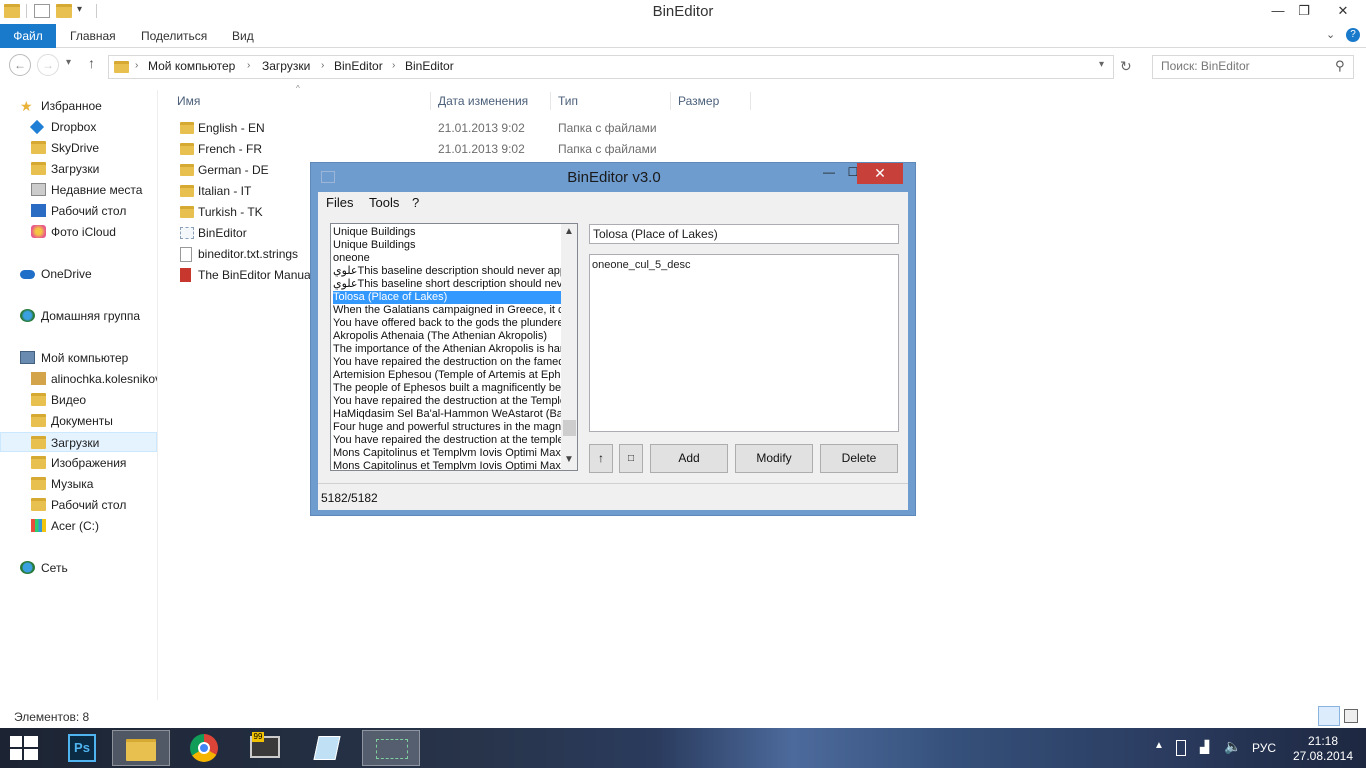 This screenshot has width=1366, height=768. What do you see at coordinates (78, 169) in the screenshot?
I see `nav-item-downloads: Загрузки` at bounding box center [78, 169].